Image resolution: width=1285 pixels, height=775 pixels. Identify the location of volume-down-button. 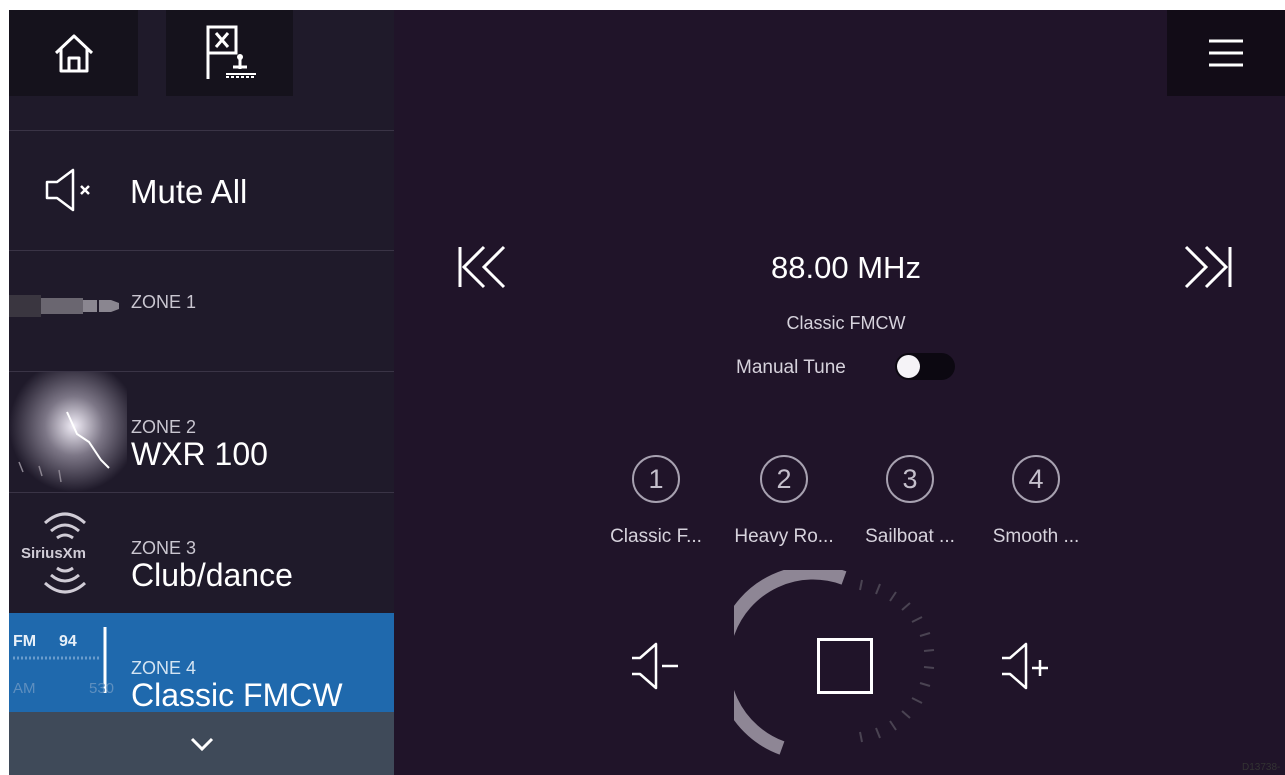
(658, 666).